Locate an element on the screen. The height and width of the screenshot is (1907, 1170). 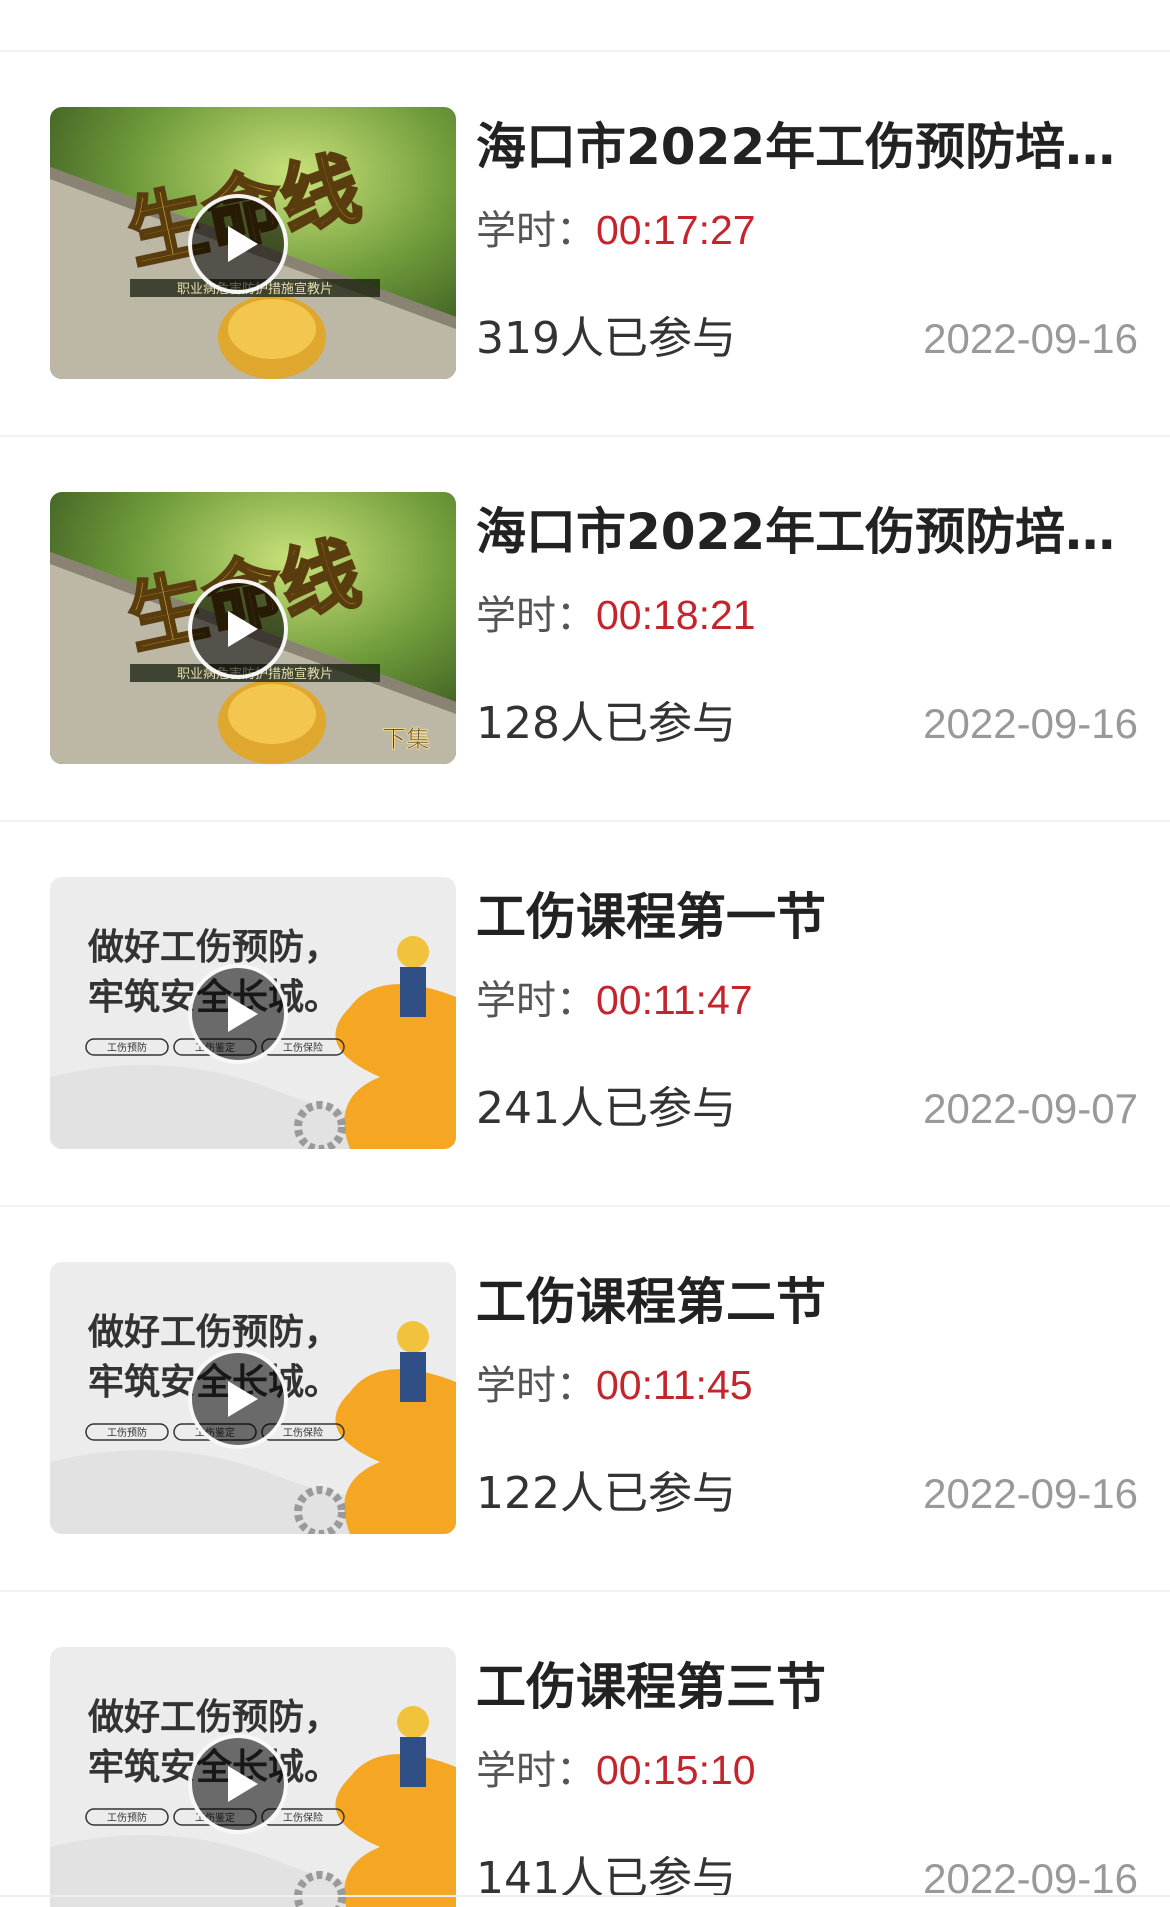
duration-value: 00:18:21 is located at coordinates (676, 615).